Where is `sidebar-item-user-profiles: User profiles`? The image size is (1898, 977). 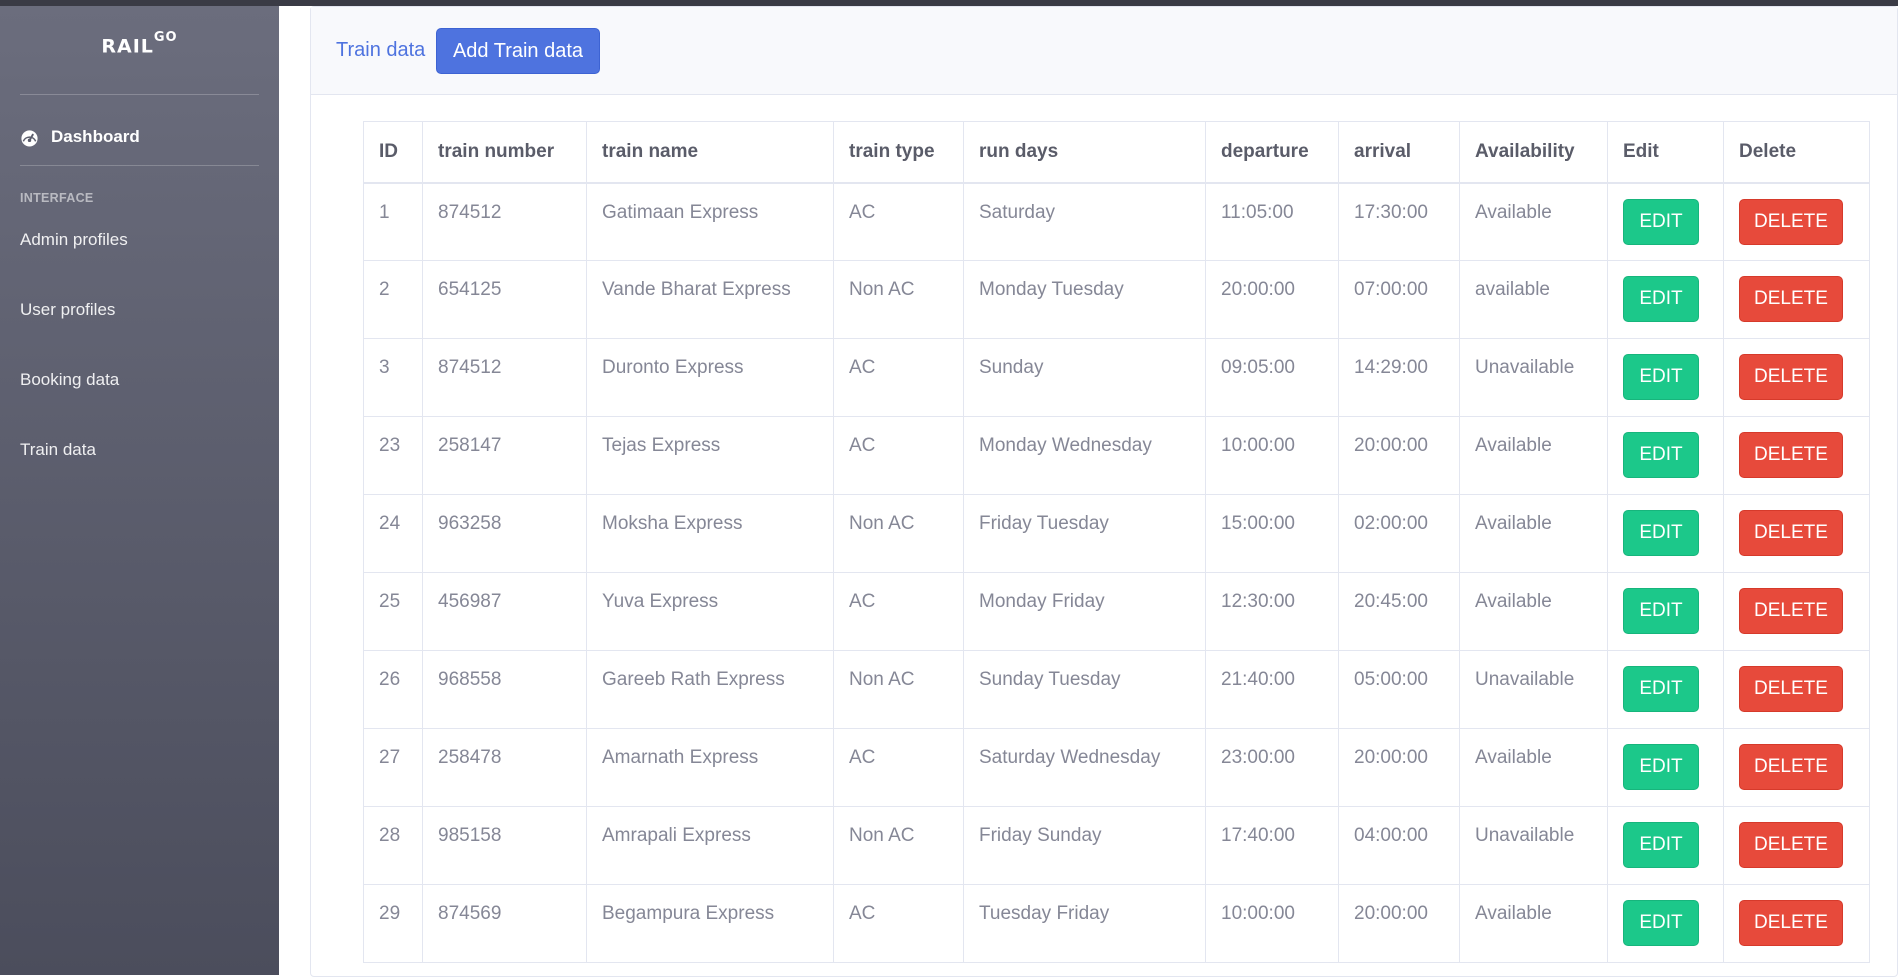
sidebar-item-user-profiles: User profiles is located at coordinates (67, 310).